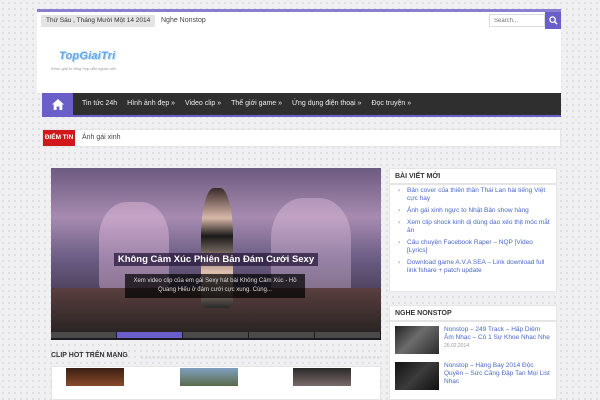 The height and width of the screenshot is (400, 600). Describe the element at coordinates (474, 211) in the screenshot. I see `recent-post-link: Ảnh gái xinh ngực to Nhật Bản show hàng` at that location.